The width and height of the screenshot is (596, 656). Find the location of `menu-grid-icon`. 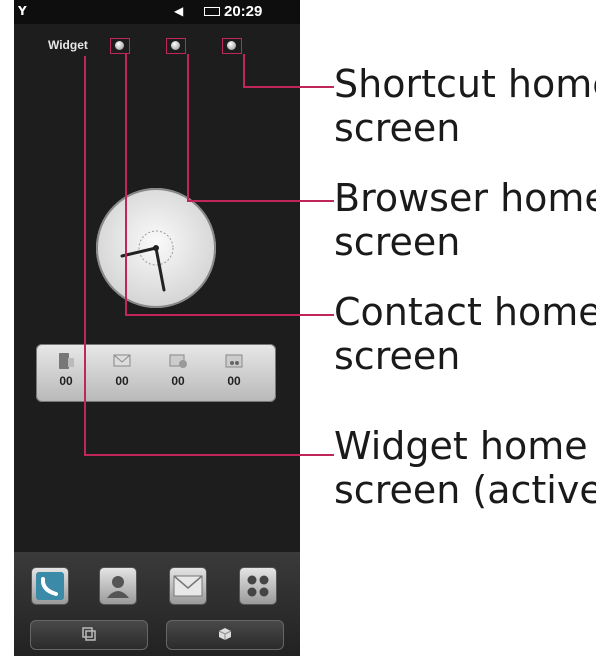

menu-grid-icon is located at coordinates (258, 586).